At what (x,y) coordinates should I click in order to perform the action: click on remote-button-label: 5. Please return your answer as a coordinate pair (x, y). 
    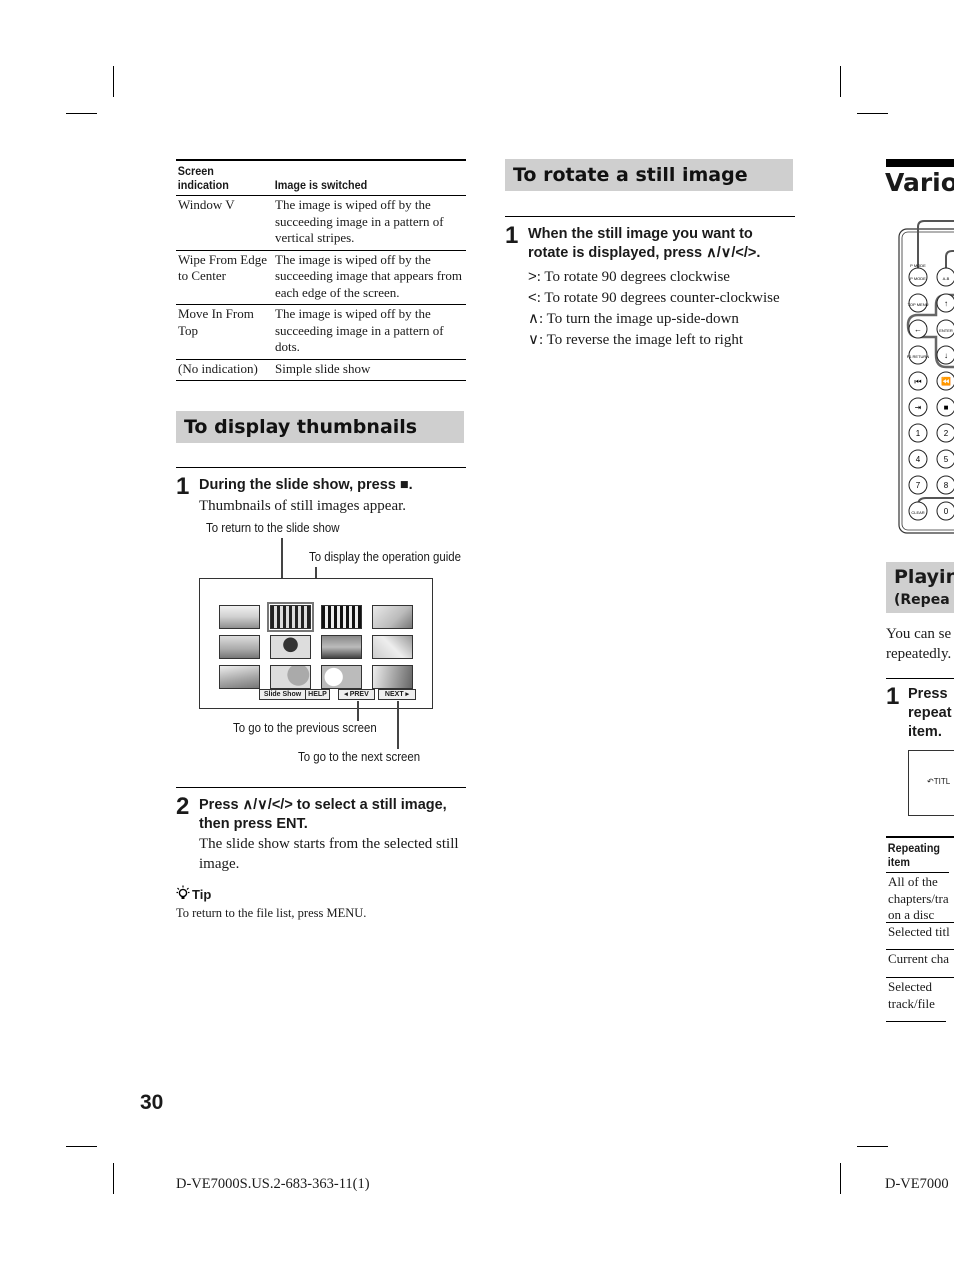
    Looking at the image, I should click on (946, 459).